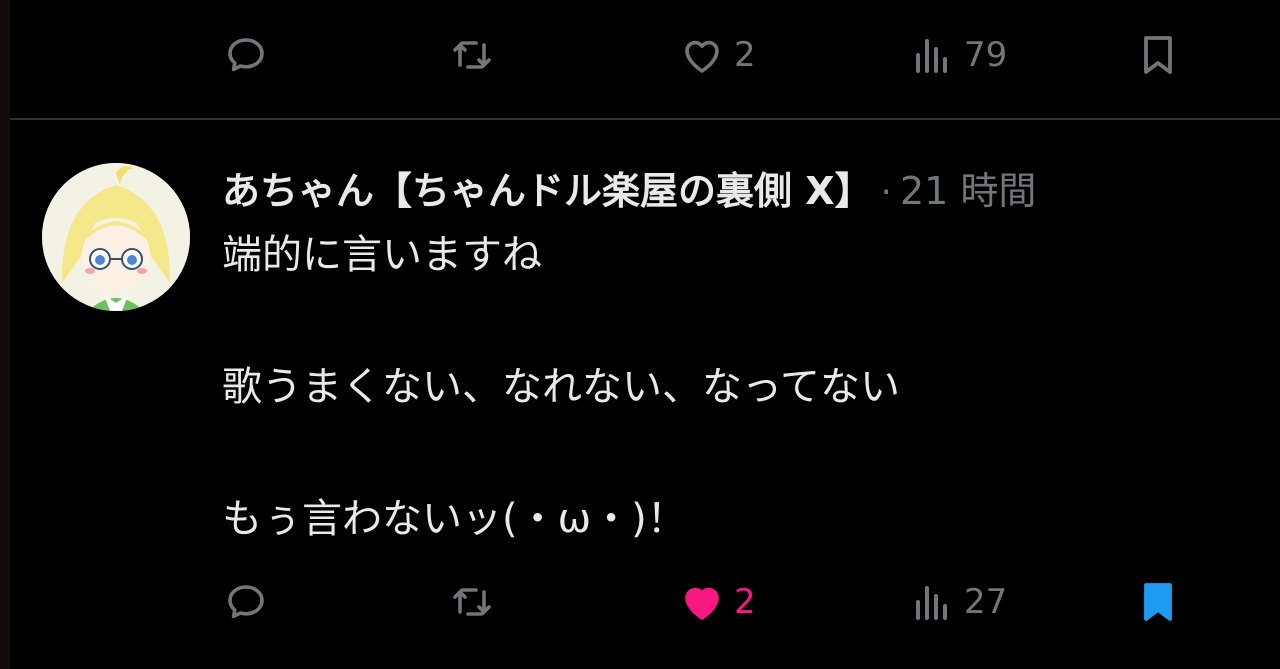 Image resolution: width=1280 pixels, height=669 pixels. I want to click on post-divider, so click(645, 119).